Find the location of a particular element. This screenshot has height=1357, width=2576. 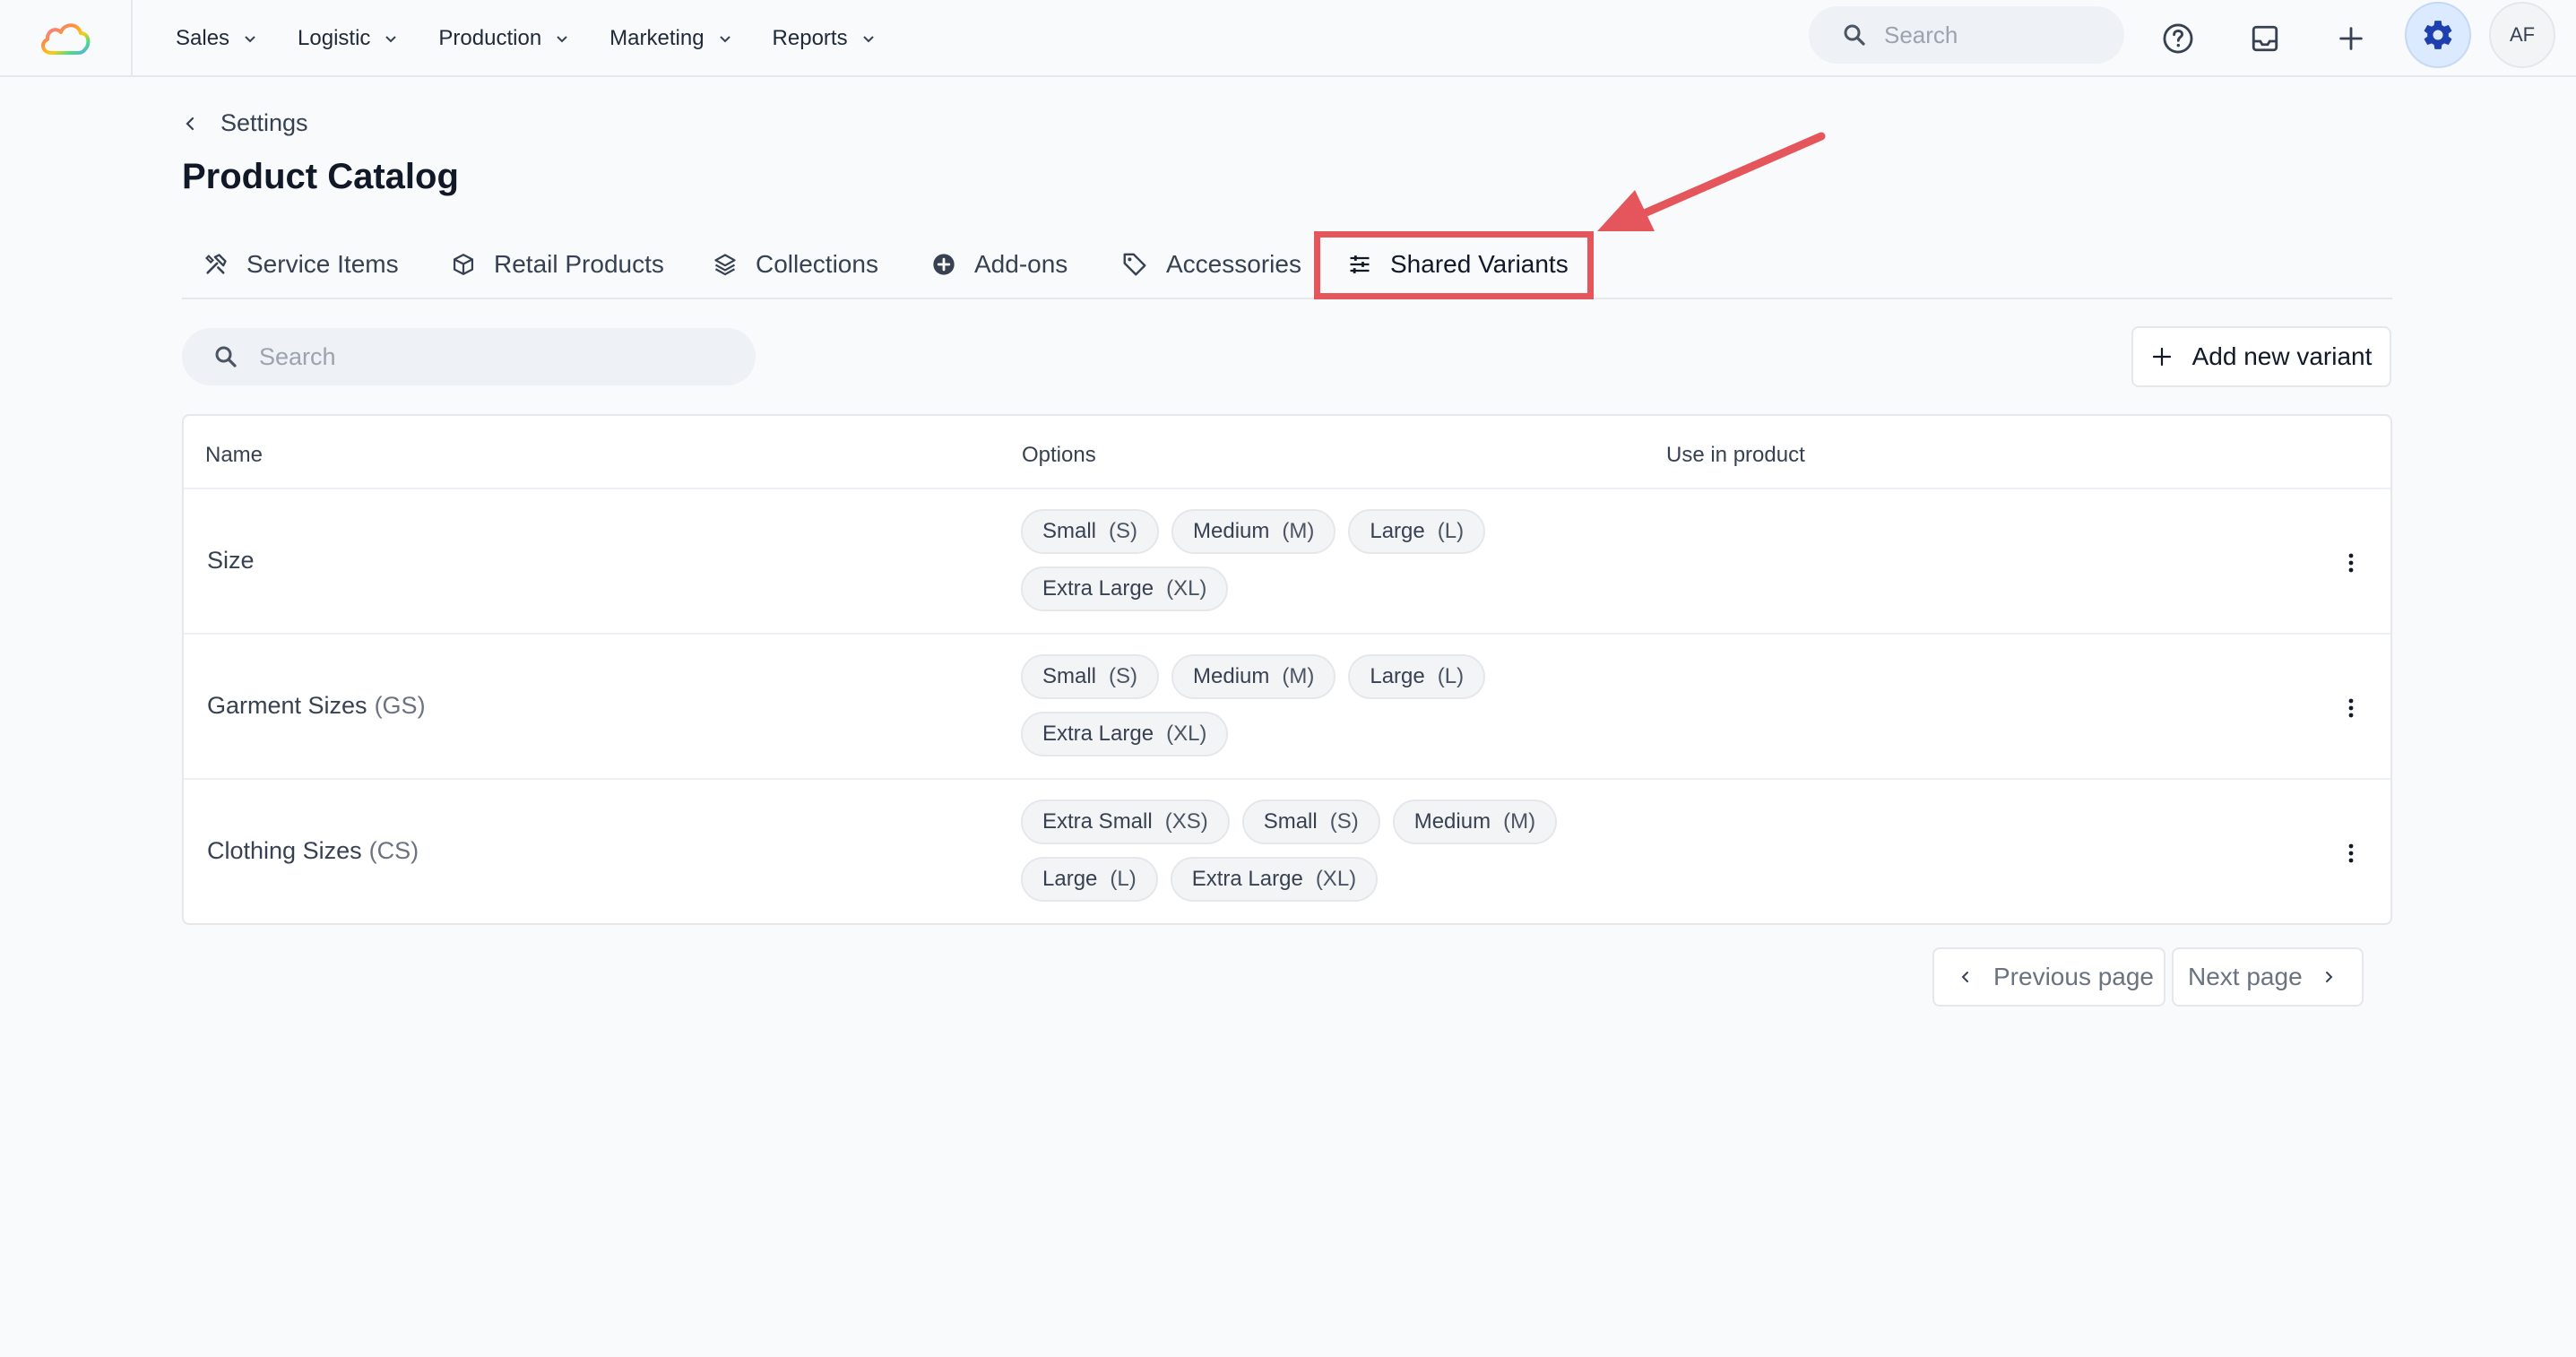

tab-shared-variants: Shared Variants is located at coordinates (1458, 264).